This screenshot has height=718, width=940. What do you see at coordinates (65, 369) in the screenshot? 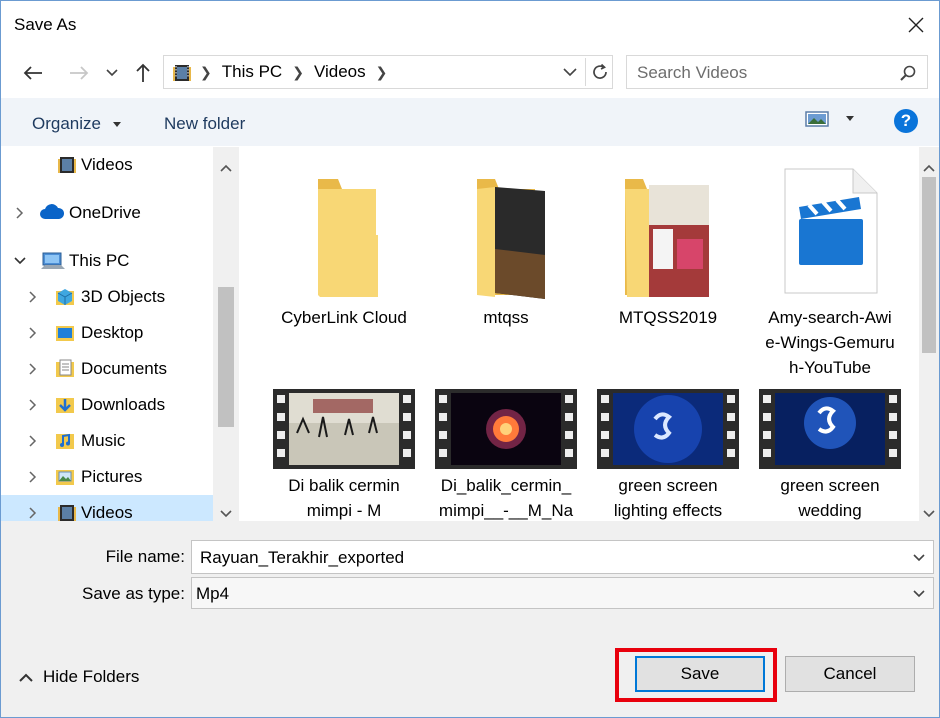
I see `documents-folder-icon` at bounding box center [65, 369].